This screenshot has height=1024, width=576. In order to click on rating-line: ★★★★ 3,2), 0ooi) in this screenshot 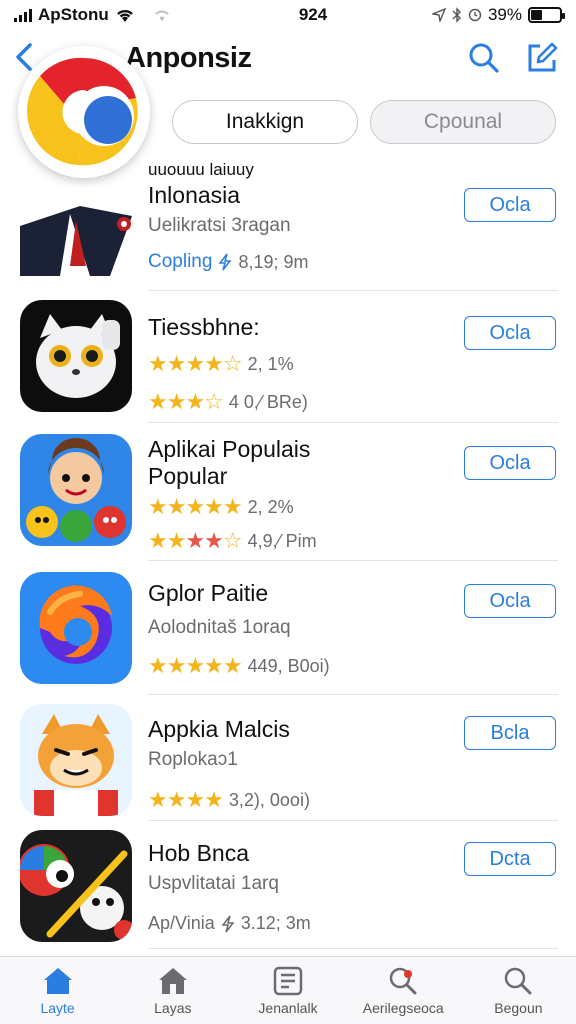, I will do `click(298, 800)`.